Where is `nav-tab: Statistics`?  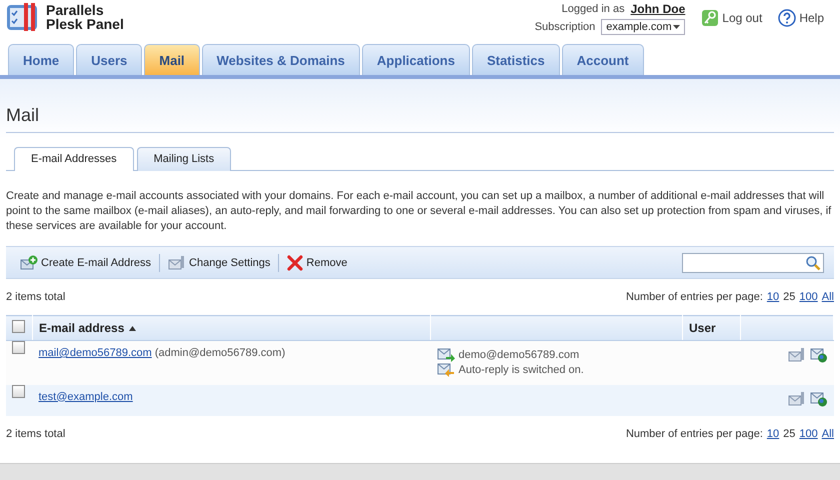 nav-tab: Statistics is located at coordinates (516, 59).